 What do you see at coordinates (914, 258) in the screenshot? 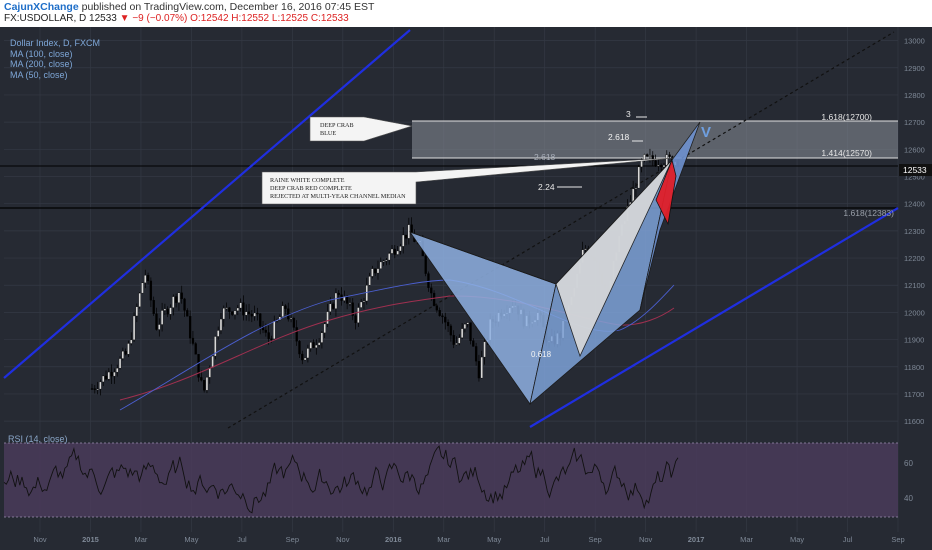
I see `price-tick-12200: 12200` at bounding box center [914, 258].